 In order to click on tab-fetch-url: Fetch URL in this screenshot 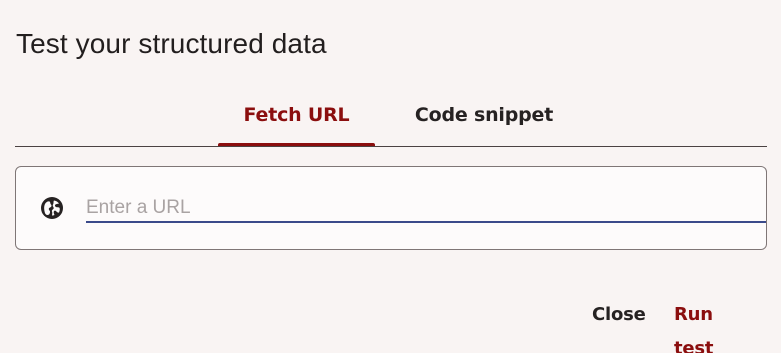, I will do `click(296, 119)`.